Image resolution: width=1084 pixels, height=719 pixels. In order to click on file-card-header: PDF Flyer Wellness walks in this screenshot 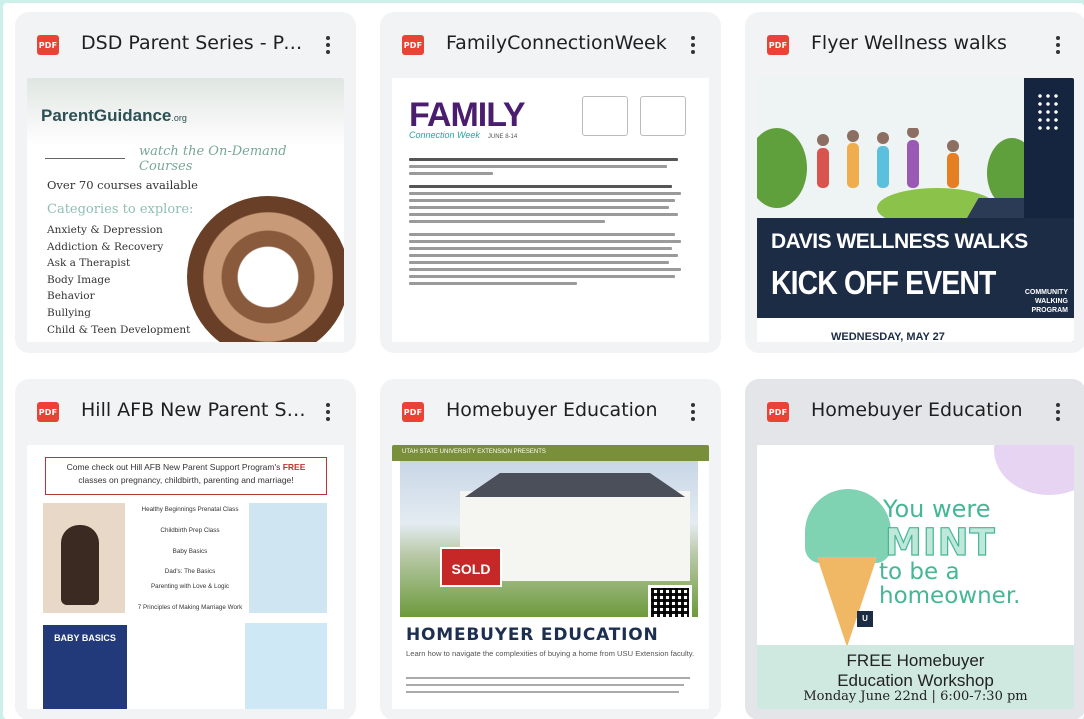, I will do `click(914, 45)`.